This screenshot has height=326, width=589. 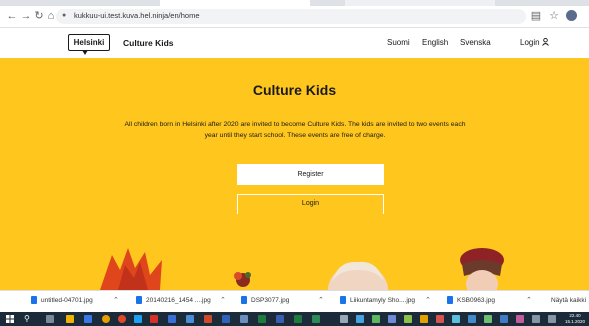 What do you see at coordinates (131, 269) in the screenshot?
I see `flower-image` at bounding box center [131, 269].